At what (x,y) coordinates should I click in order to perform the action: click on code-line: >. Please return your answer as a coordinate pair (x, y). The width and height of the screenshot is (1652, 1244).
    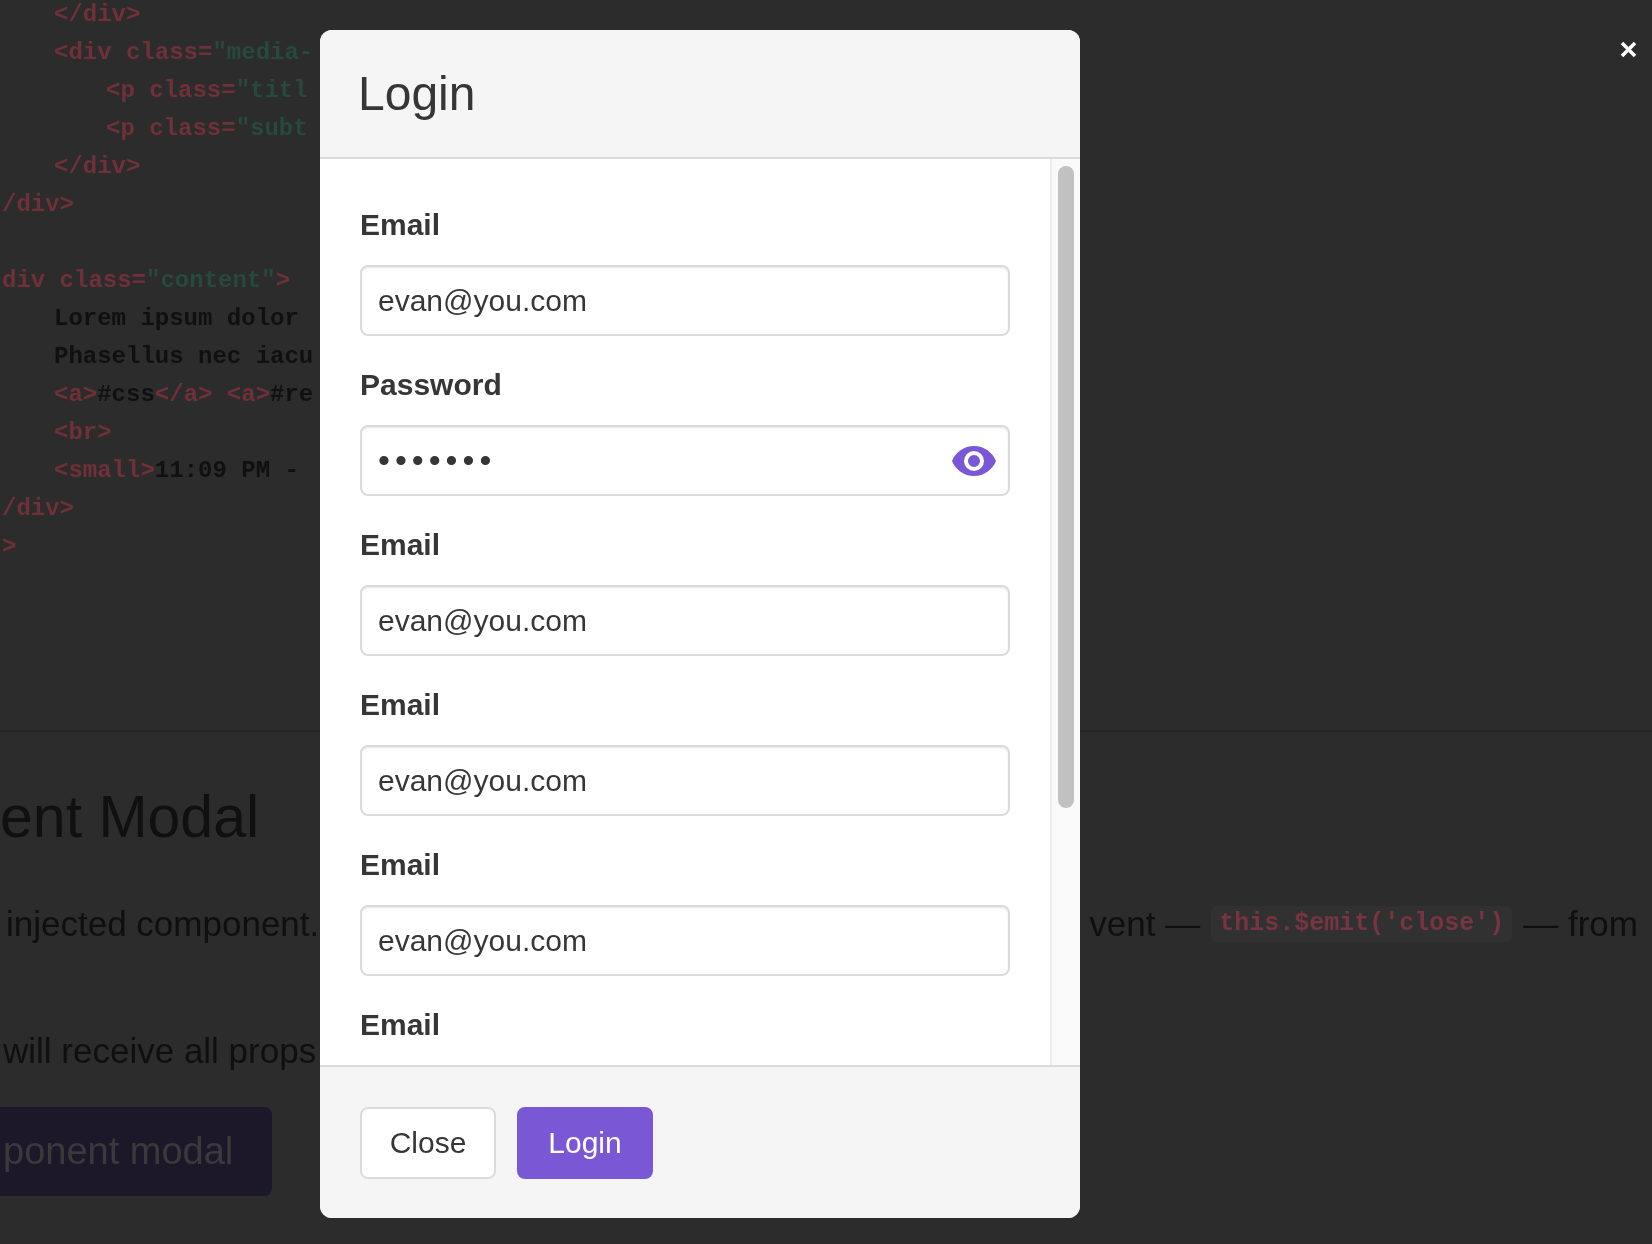
    Looking at the image, I should click on (9, 547).